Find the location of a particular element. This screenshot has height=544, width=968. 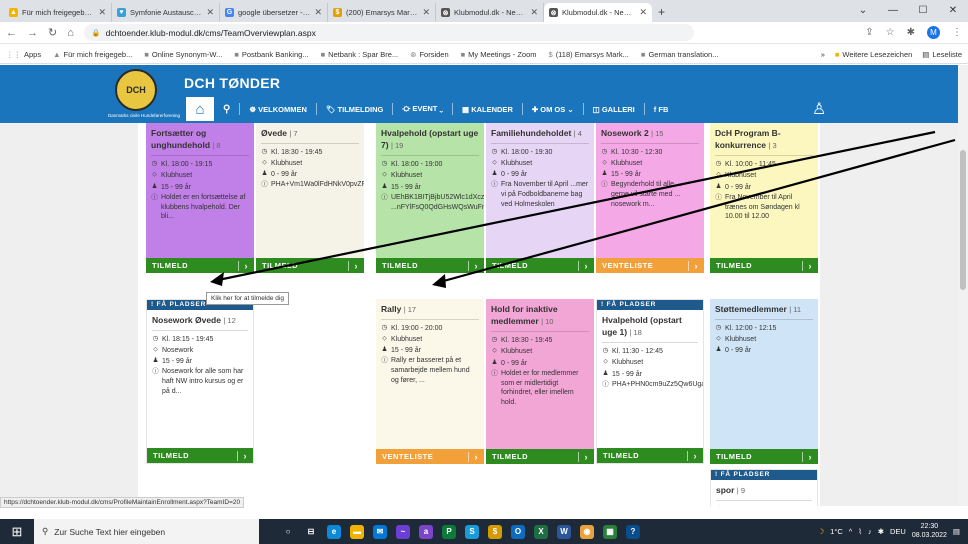

share-icon: ⇪ is located at coordinates (869, 32).